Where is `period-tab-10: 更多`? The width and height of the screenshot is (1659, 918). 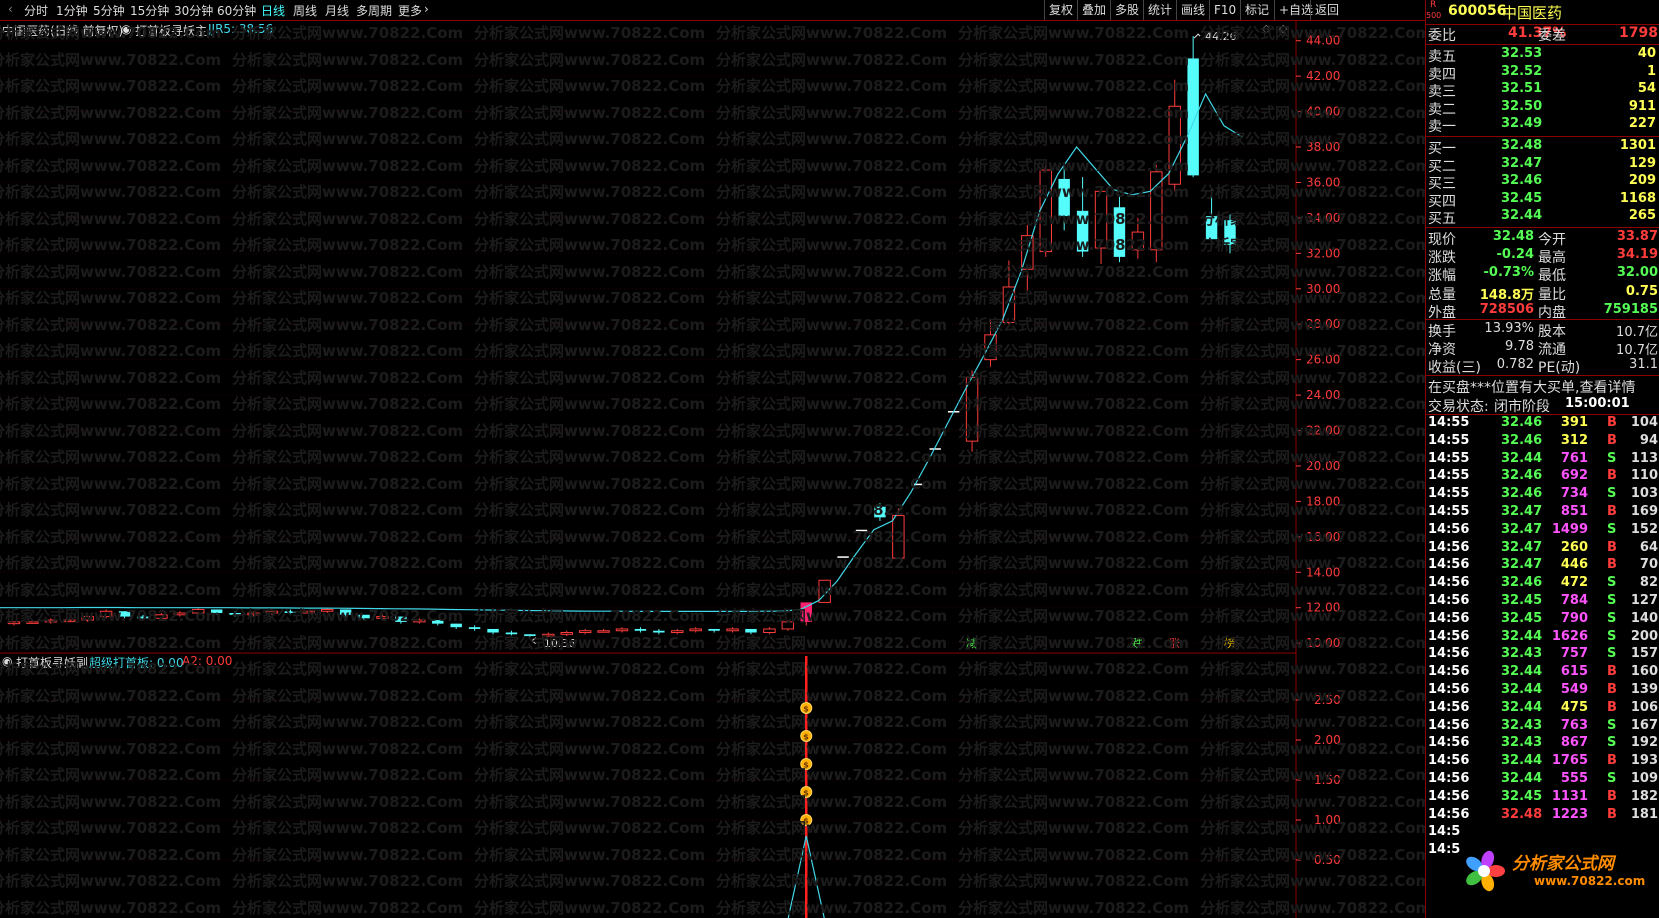 period-tab-10: 更多 is located at coordinates (410, 10).